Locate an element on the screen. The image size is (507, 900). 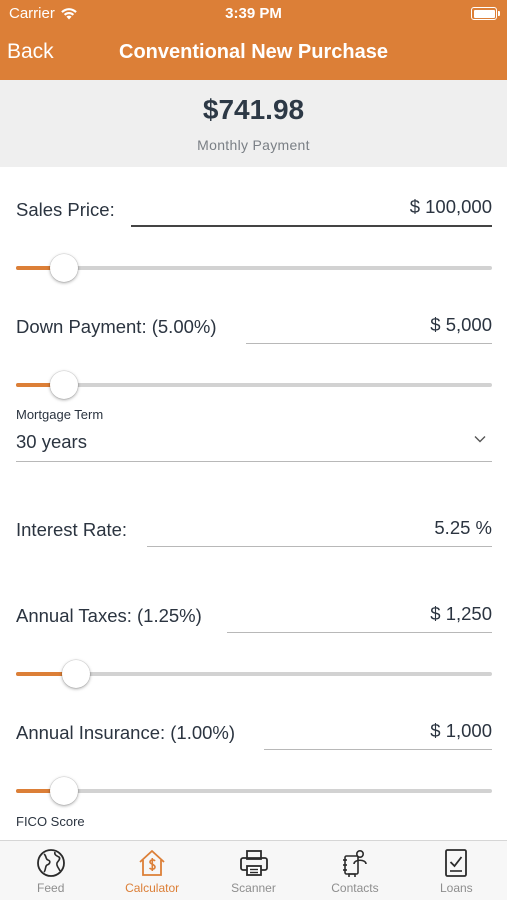
interest-rate-row: Interest Rate: 5.25 % is located at coordinates (254, 529).